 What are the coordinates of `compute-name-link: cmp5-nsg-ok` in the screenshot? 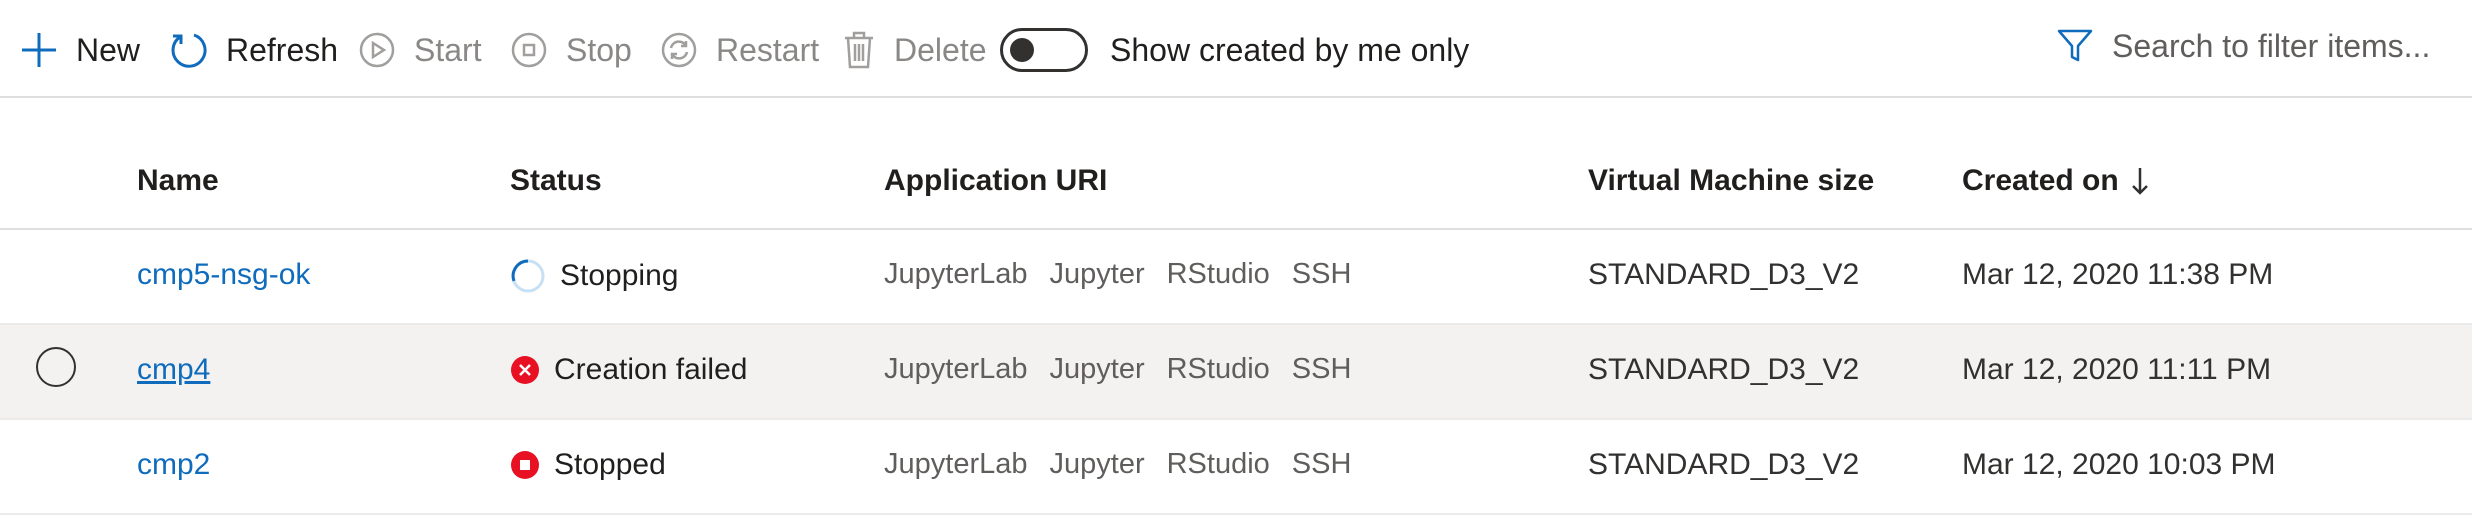 It's located at (223, 275).